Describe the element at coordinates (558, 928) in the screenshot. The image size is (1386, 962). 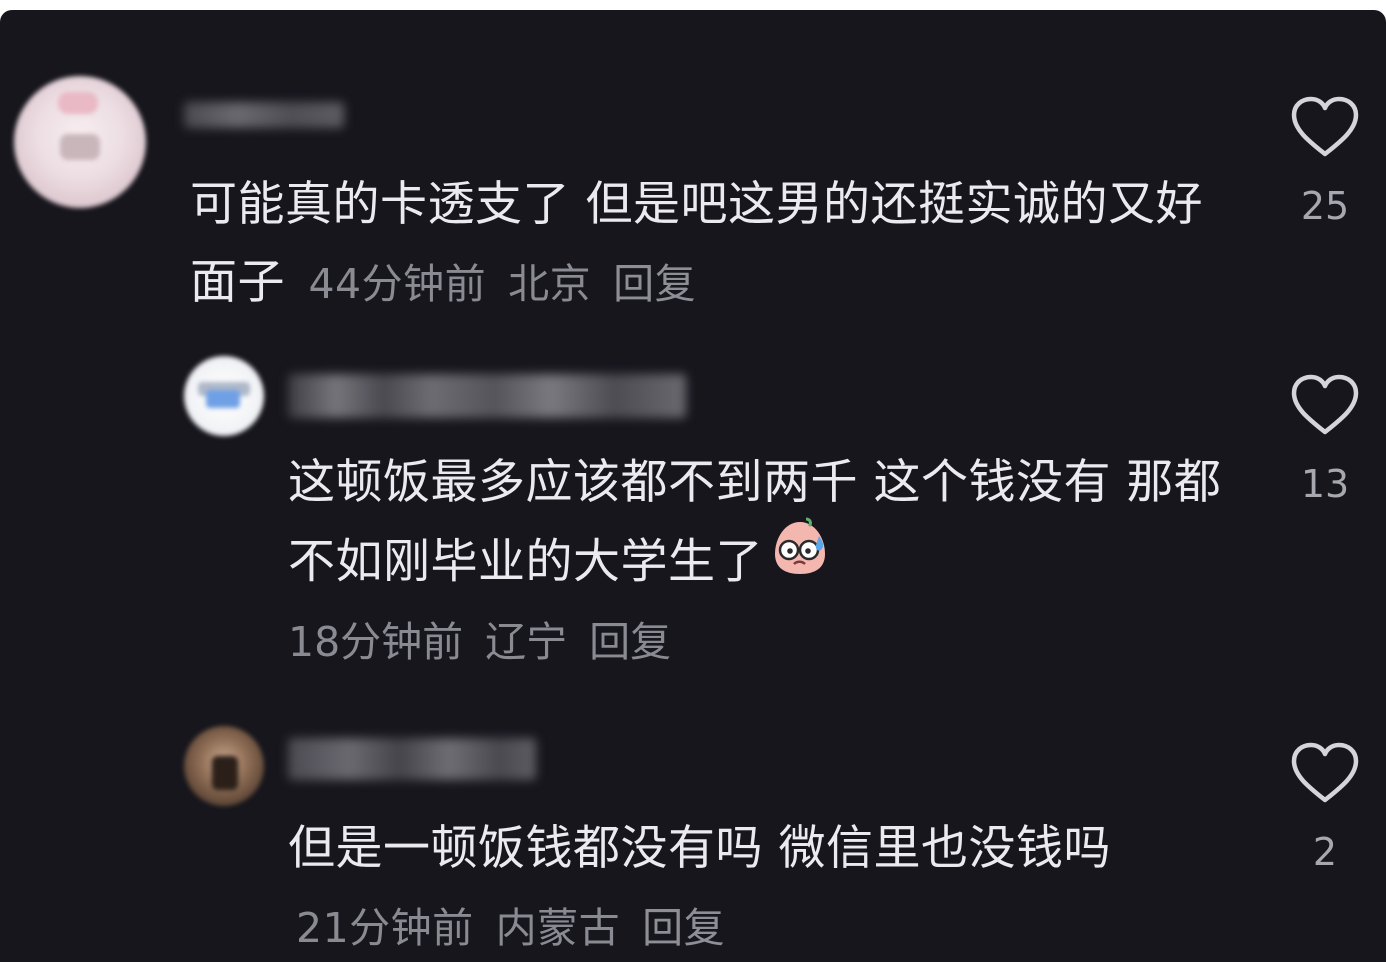
I see `comment-location: 内蒙古` at that location.